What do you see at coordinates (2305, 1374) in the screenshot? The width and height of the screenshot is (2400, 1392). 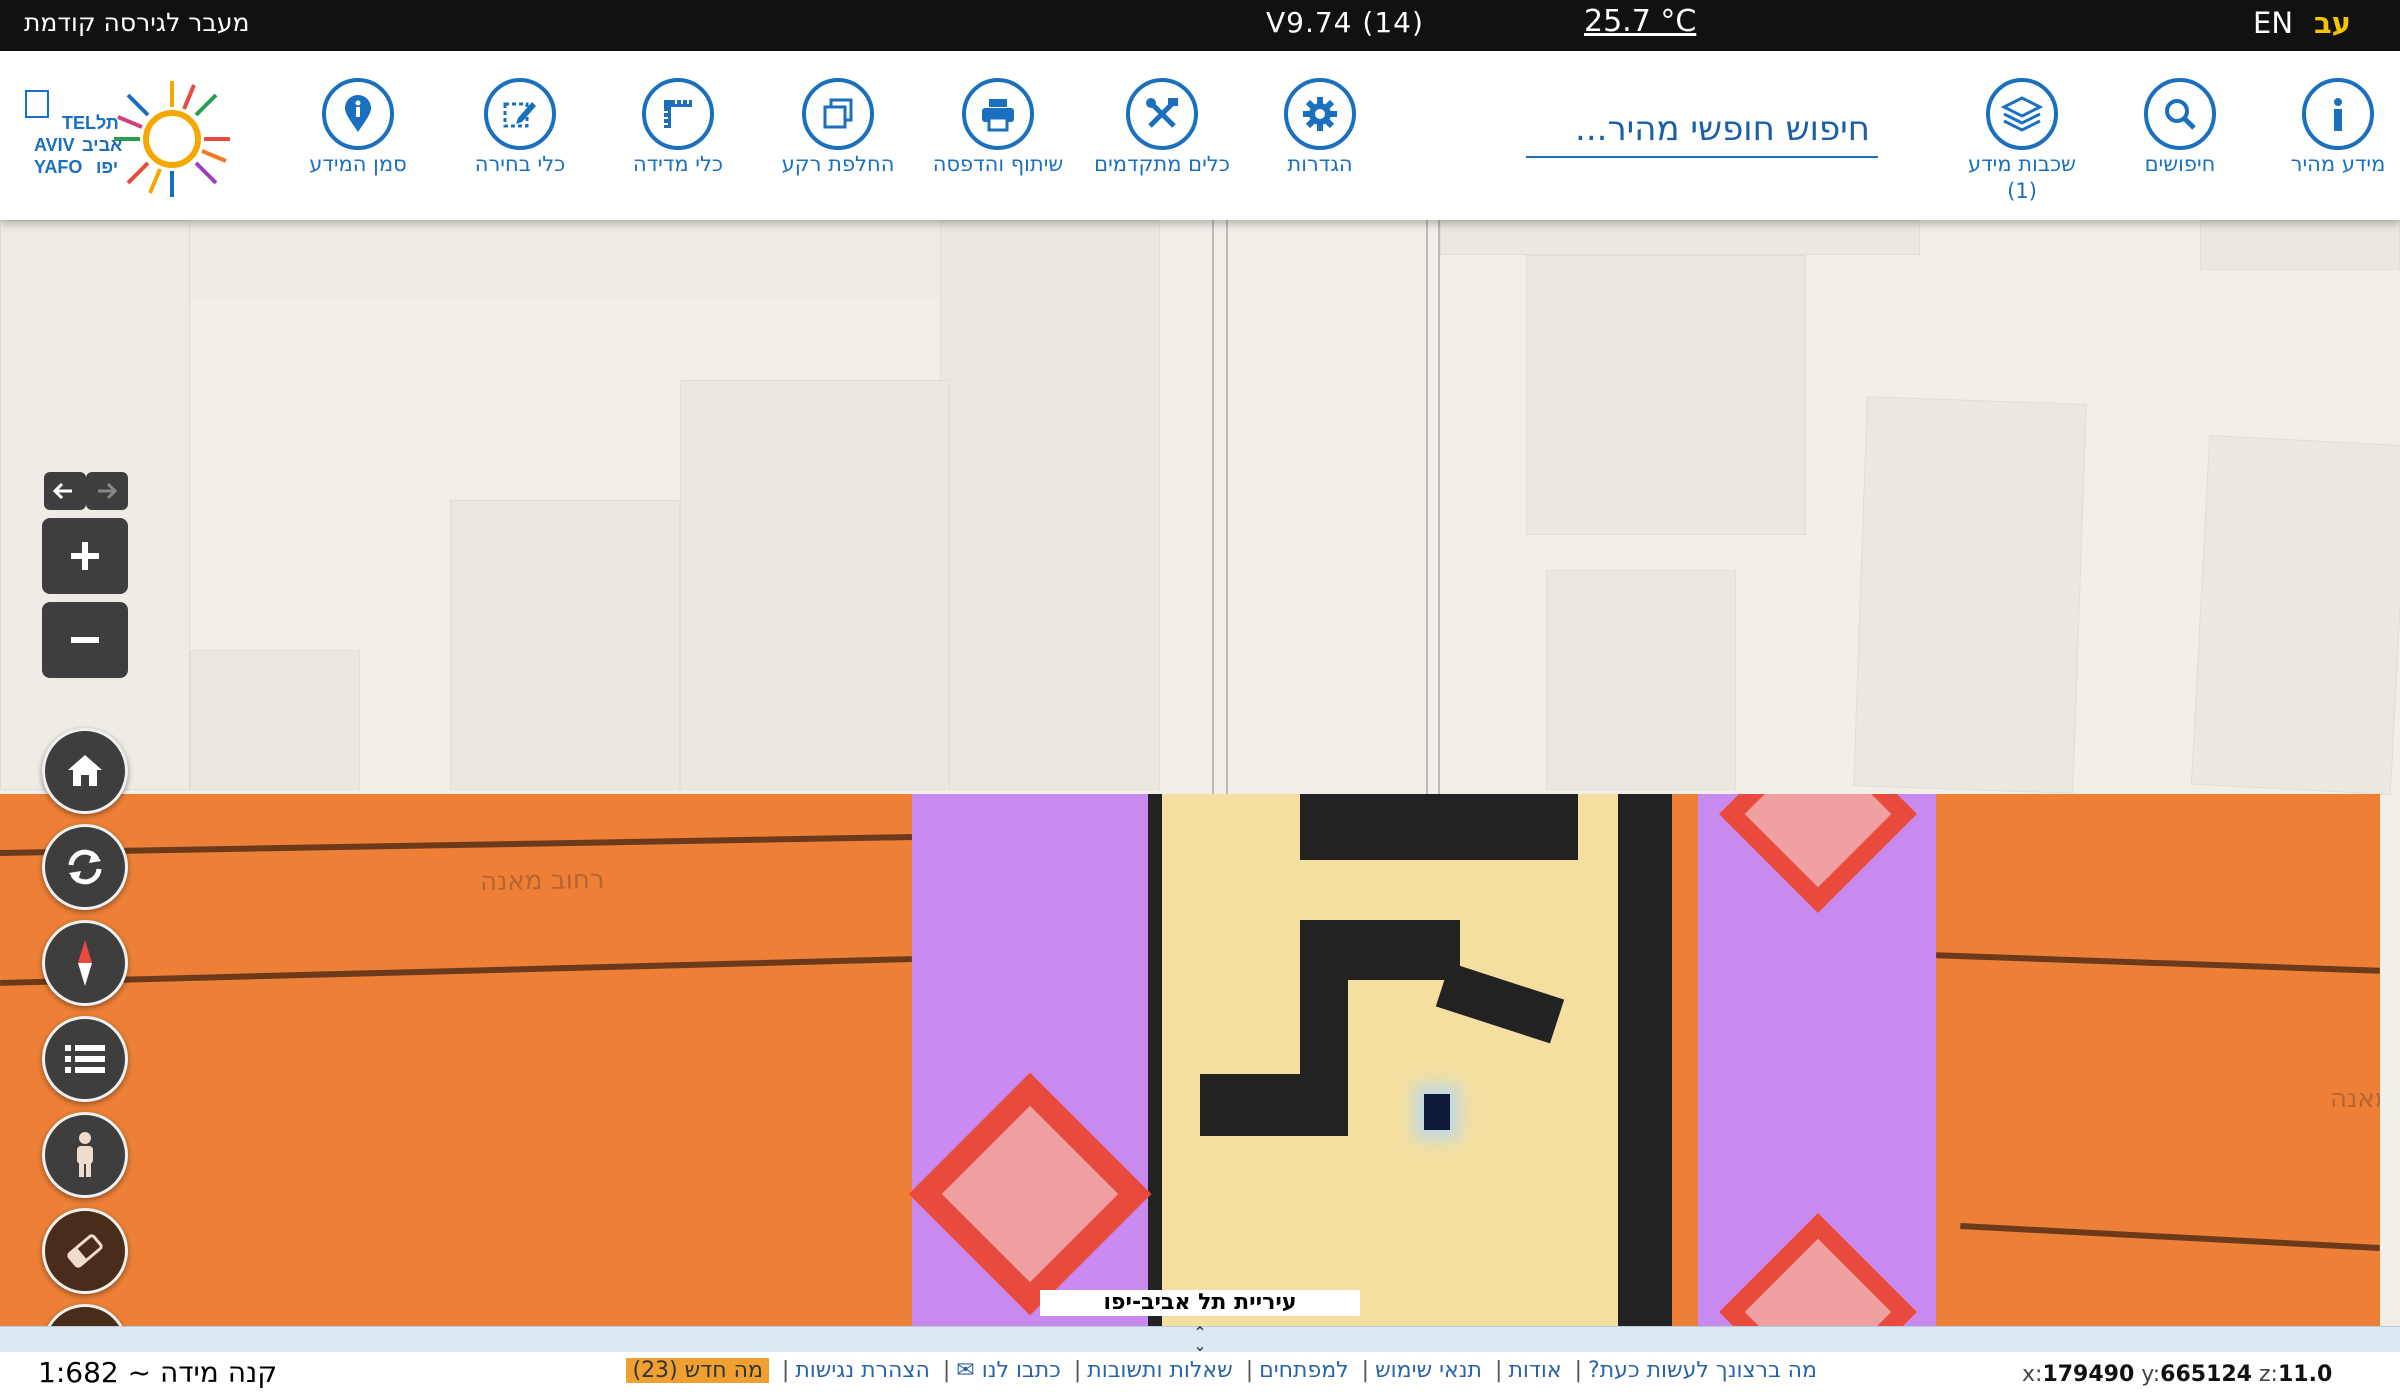 I see `coord-z-value: 11.0` at bounding box center [2305, 1374].